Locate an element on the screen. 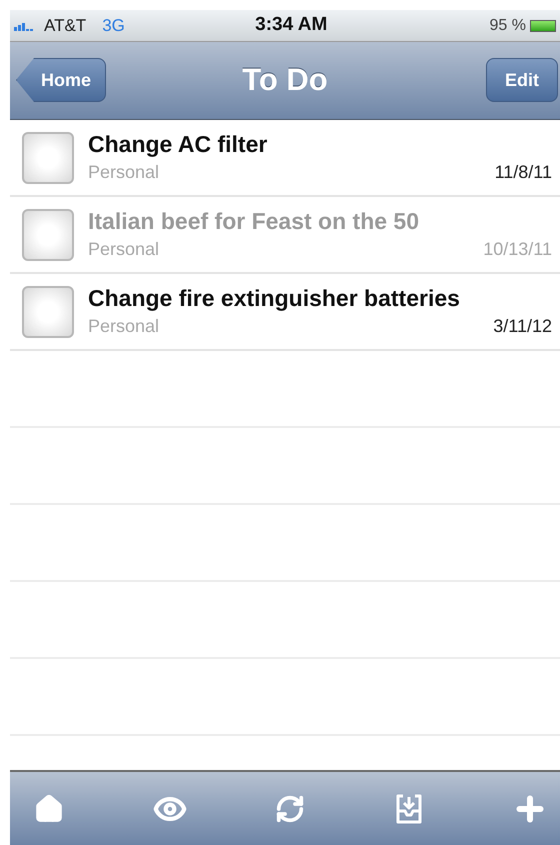 The width and height of the screenshot is (560, 845). task-title: Italian beef for Feast on the 50 is located at coordinates (254, 221).